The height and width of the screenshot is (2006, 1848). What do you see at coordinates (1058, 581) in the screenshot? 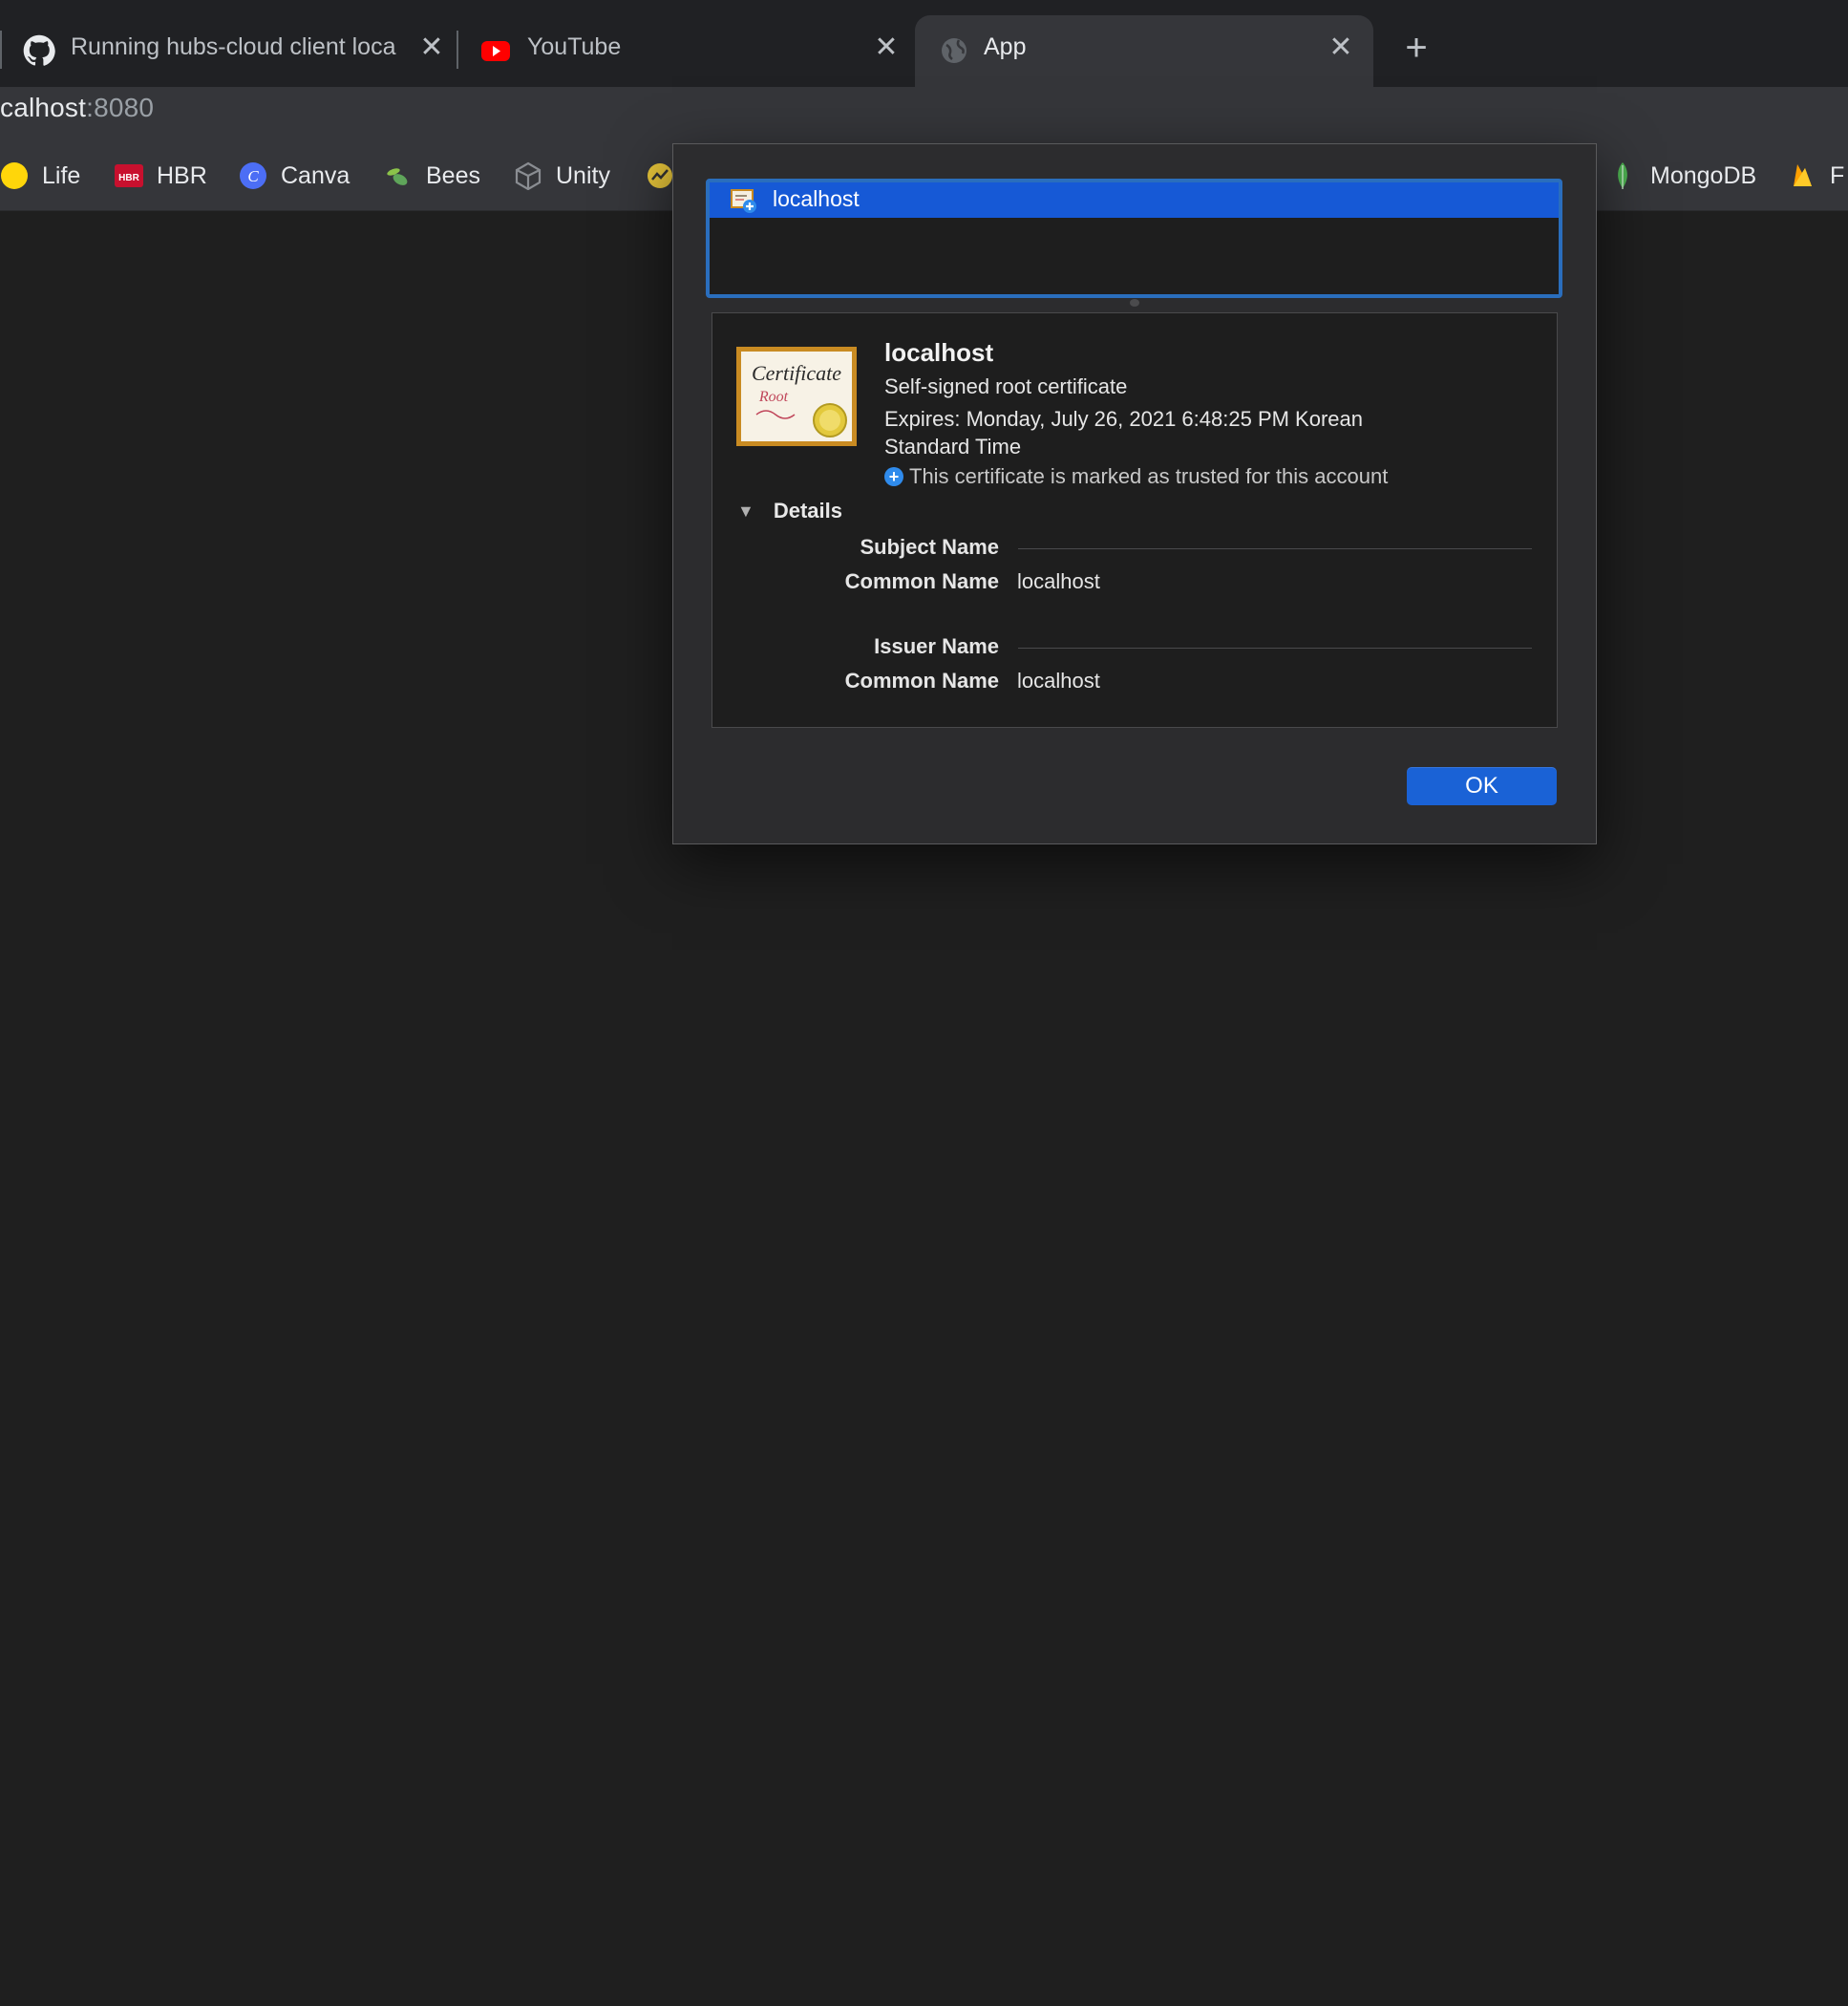
I see `subject-common-name-value: localhost` at bounding box center [1058, 581].